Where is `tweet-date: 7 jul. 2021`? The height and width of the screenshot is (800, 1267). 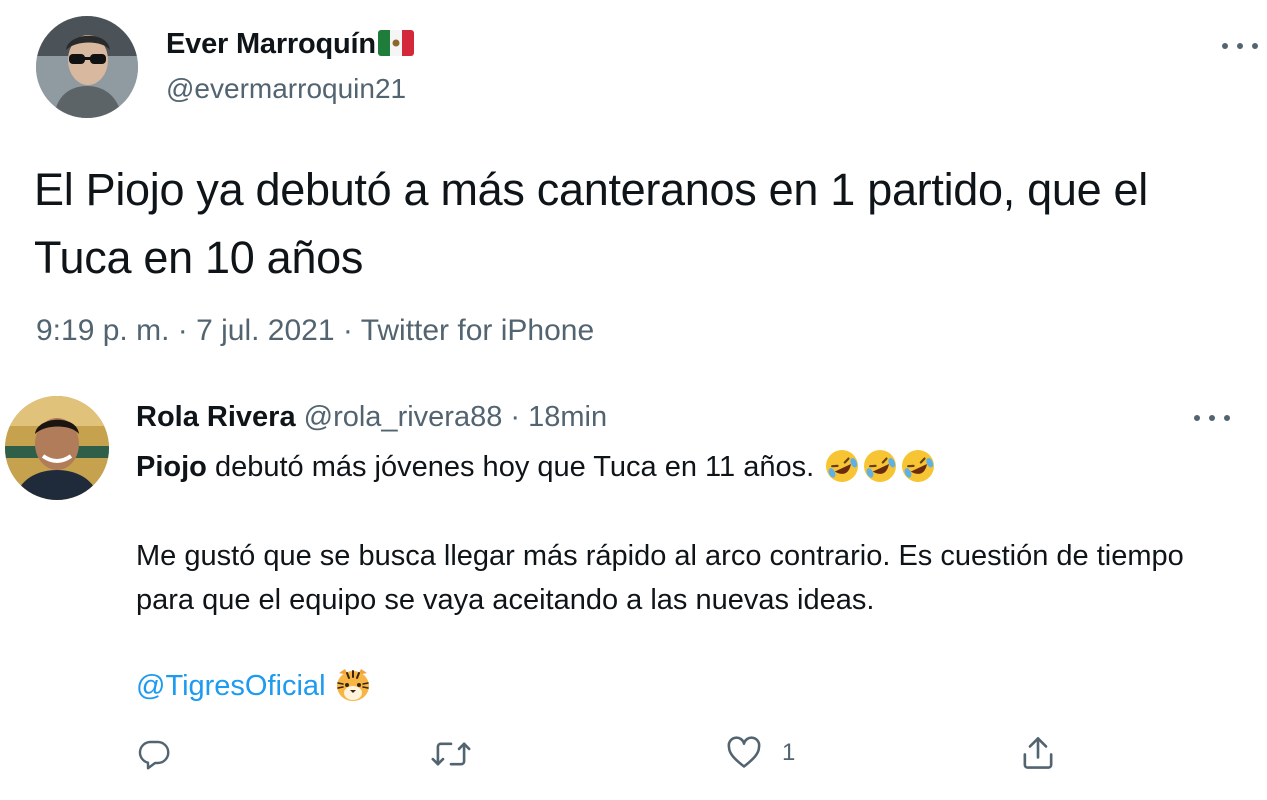 tweet-date: 7 jul. 2021 is located at coordinates (265, 330).